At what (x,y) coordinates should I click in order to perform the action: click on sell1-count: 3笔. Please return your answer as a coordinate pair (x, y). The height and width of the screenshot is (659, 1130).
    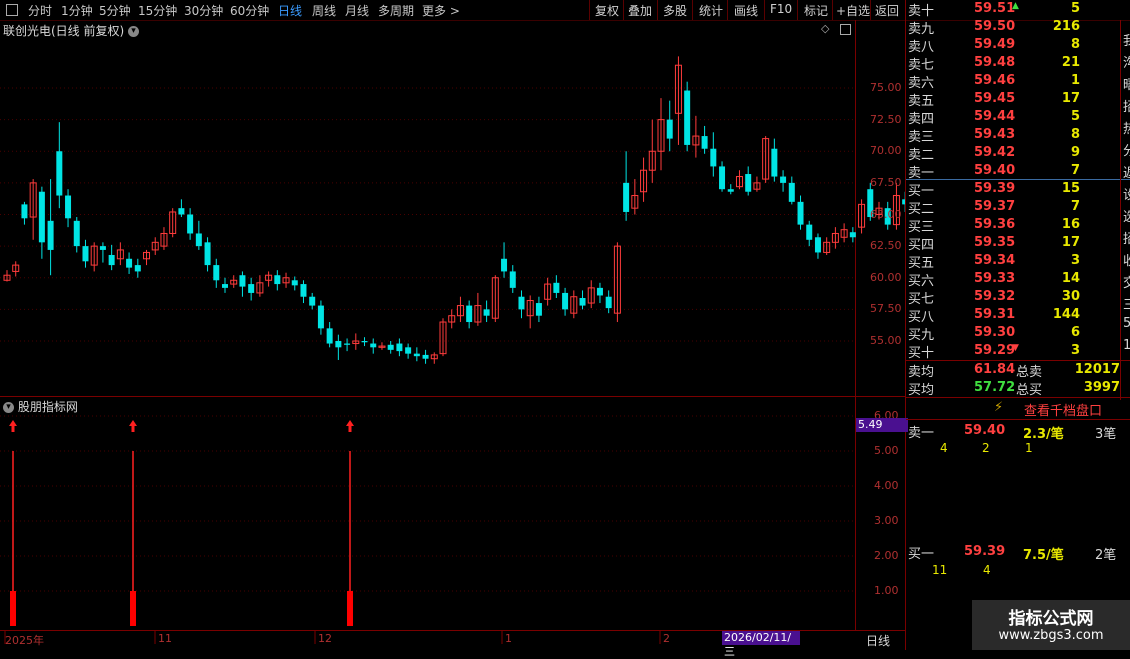
    Looking at the image, I should click on (1106, 434).